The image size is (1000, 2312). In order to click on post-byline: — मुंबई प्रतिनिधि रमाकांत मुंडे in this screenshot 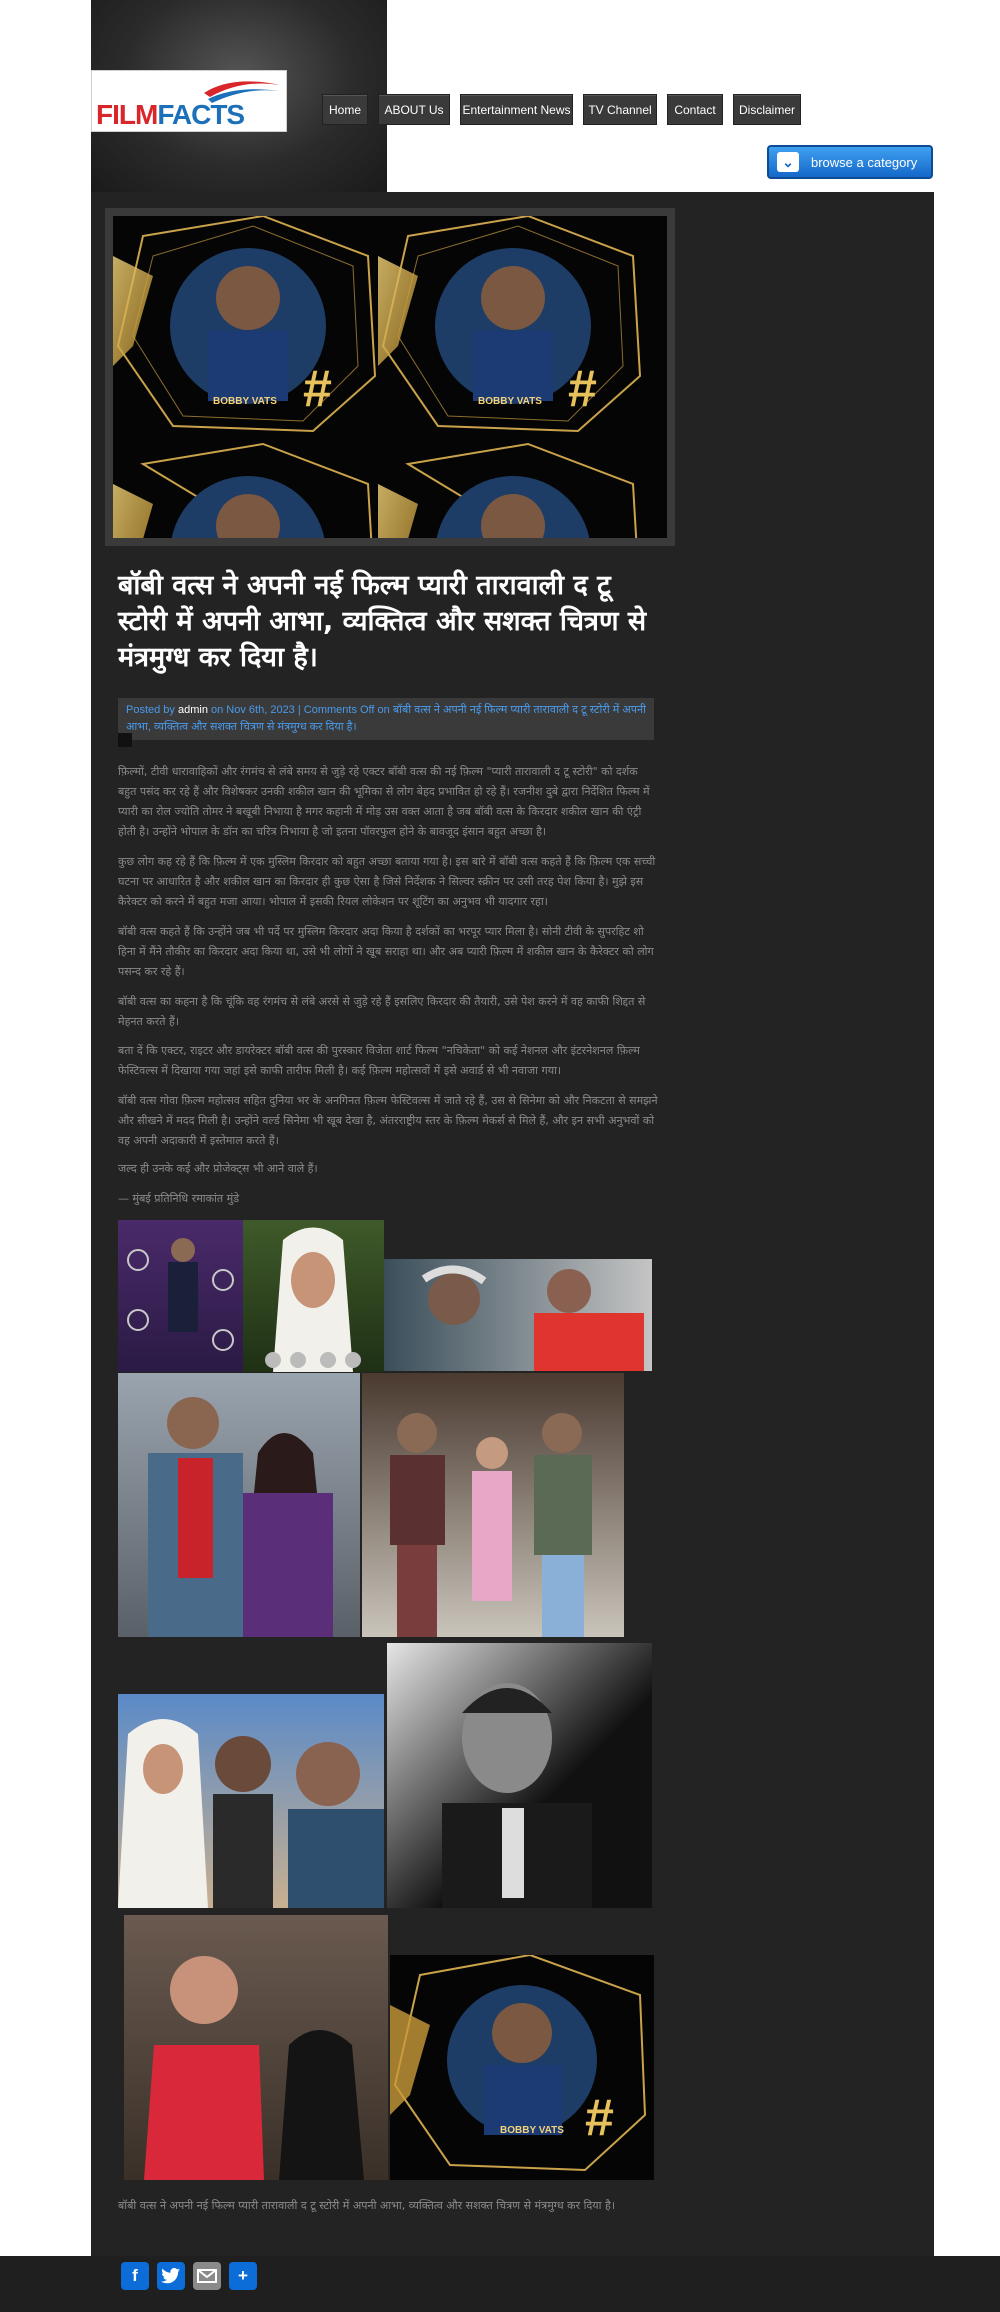, I will do `click(179, 1198)`.